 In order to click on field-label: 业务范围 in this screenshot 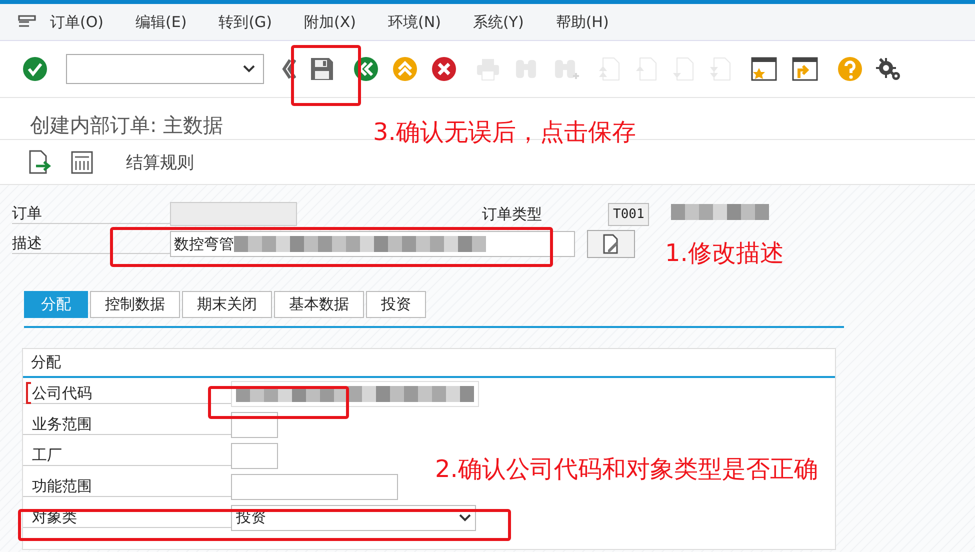, I will do `click(127, 424)`.